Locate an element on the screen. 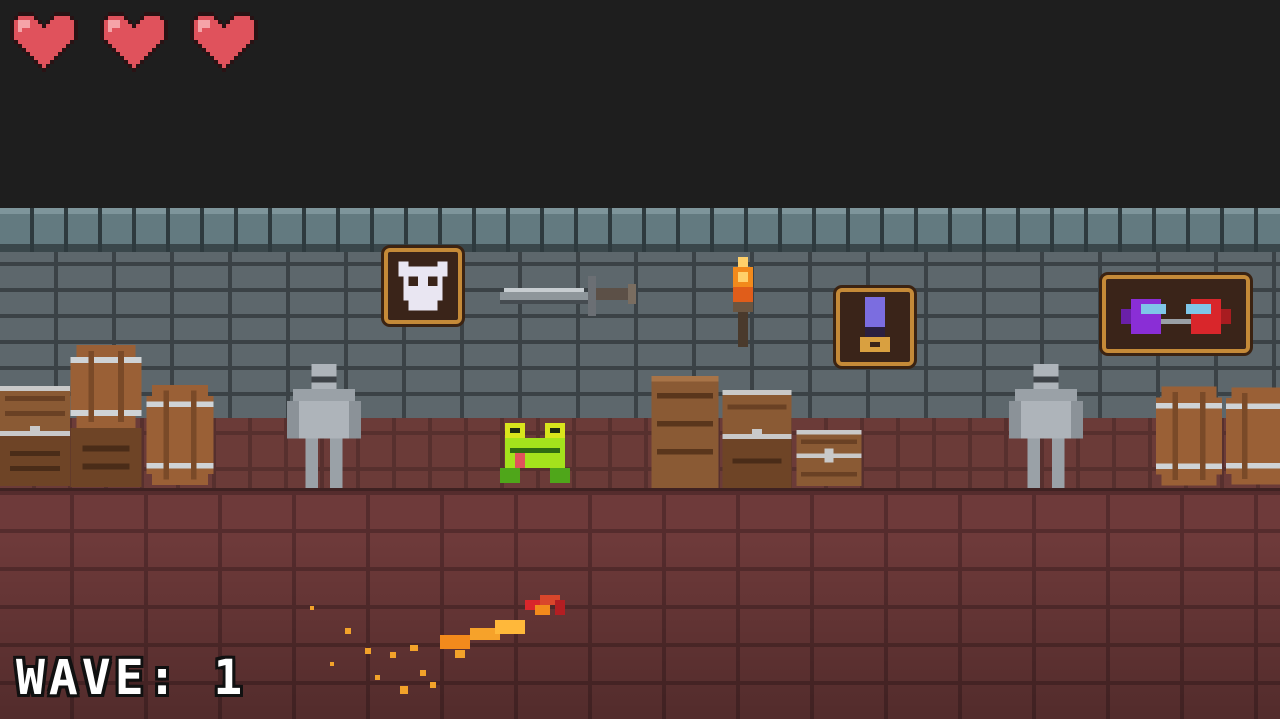 The height and width of the screenshot is (719, 1280). wall-top-ledge is located at coordinates (640, 230).